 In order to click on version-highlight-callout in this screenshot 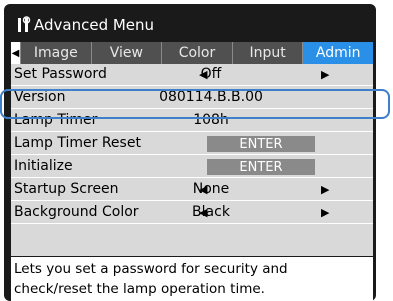, I will do `click(195, 104)`.